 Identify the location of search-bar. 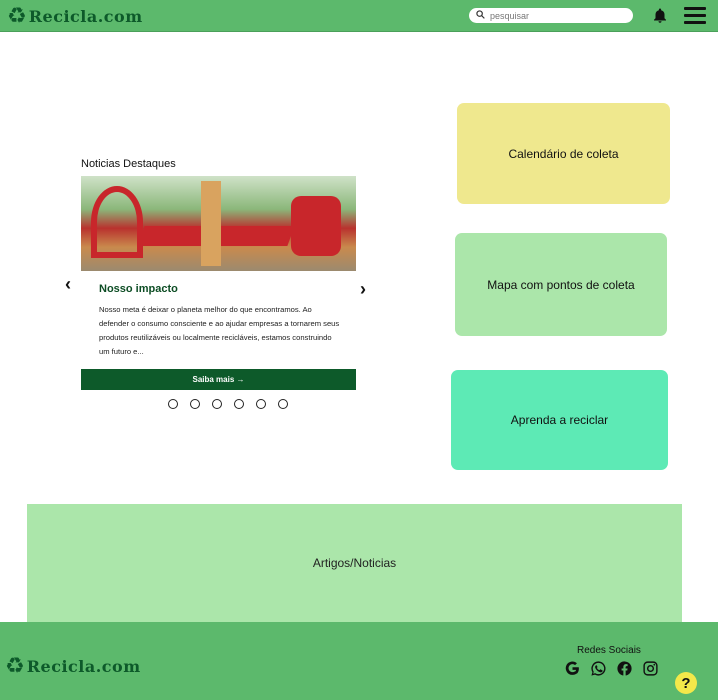
(551, 15).